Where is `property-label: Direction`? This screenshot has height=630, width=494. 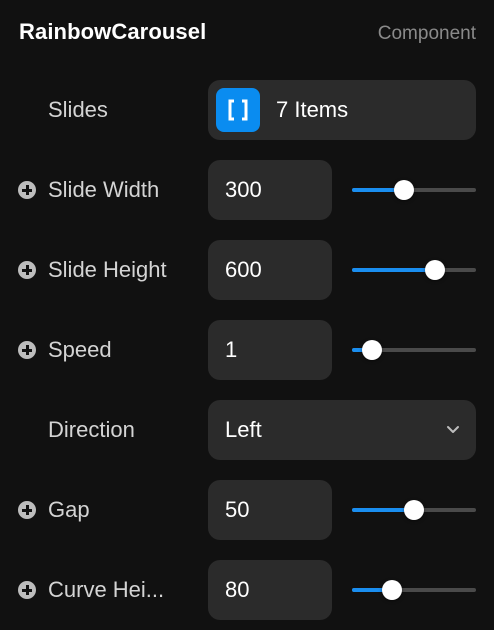
property-label: Direction is located at coordinates (91, 429).